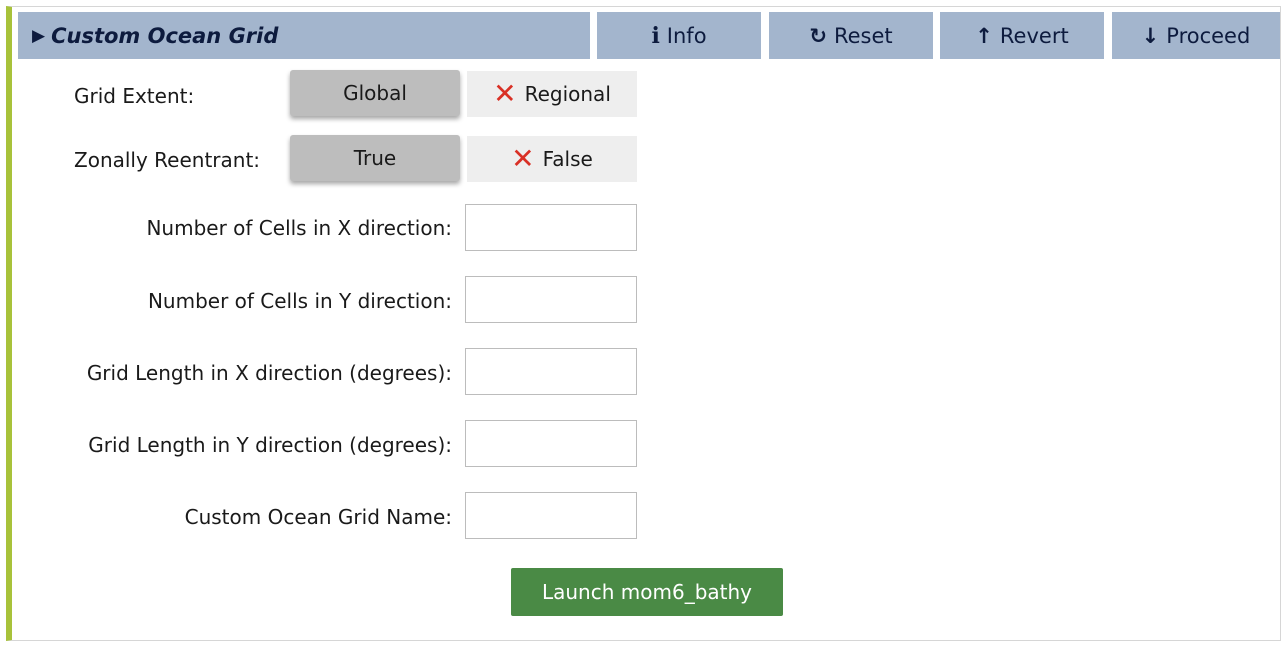 Image resolution: width=1288 pixels, height=650 pixels. What do you see at coordinates (551, 515) in the screenshot?
I see `grid-name-input` at bounding box center [551, 515].